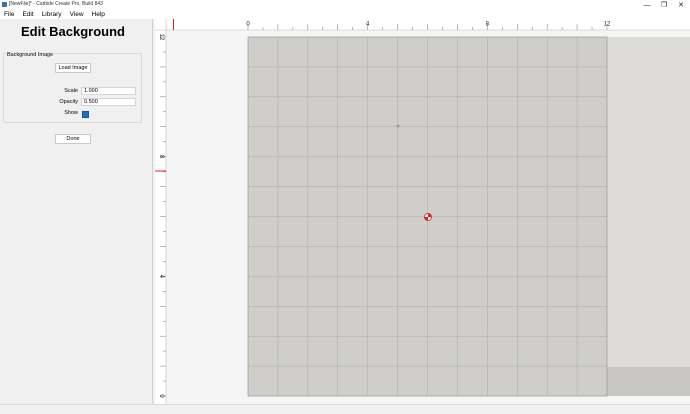 The height and width of the screenshot is (414, 690). Describe the element at coordinates (73, 68) in the screenshot. I see `load-image-button: Load Image` at that location.